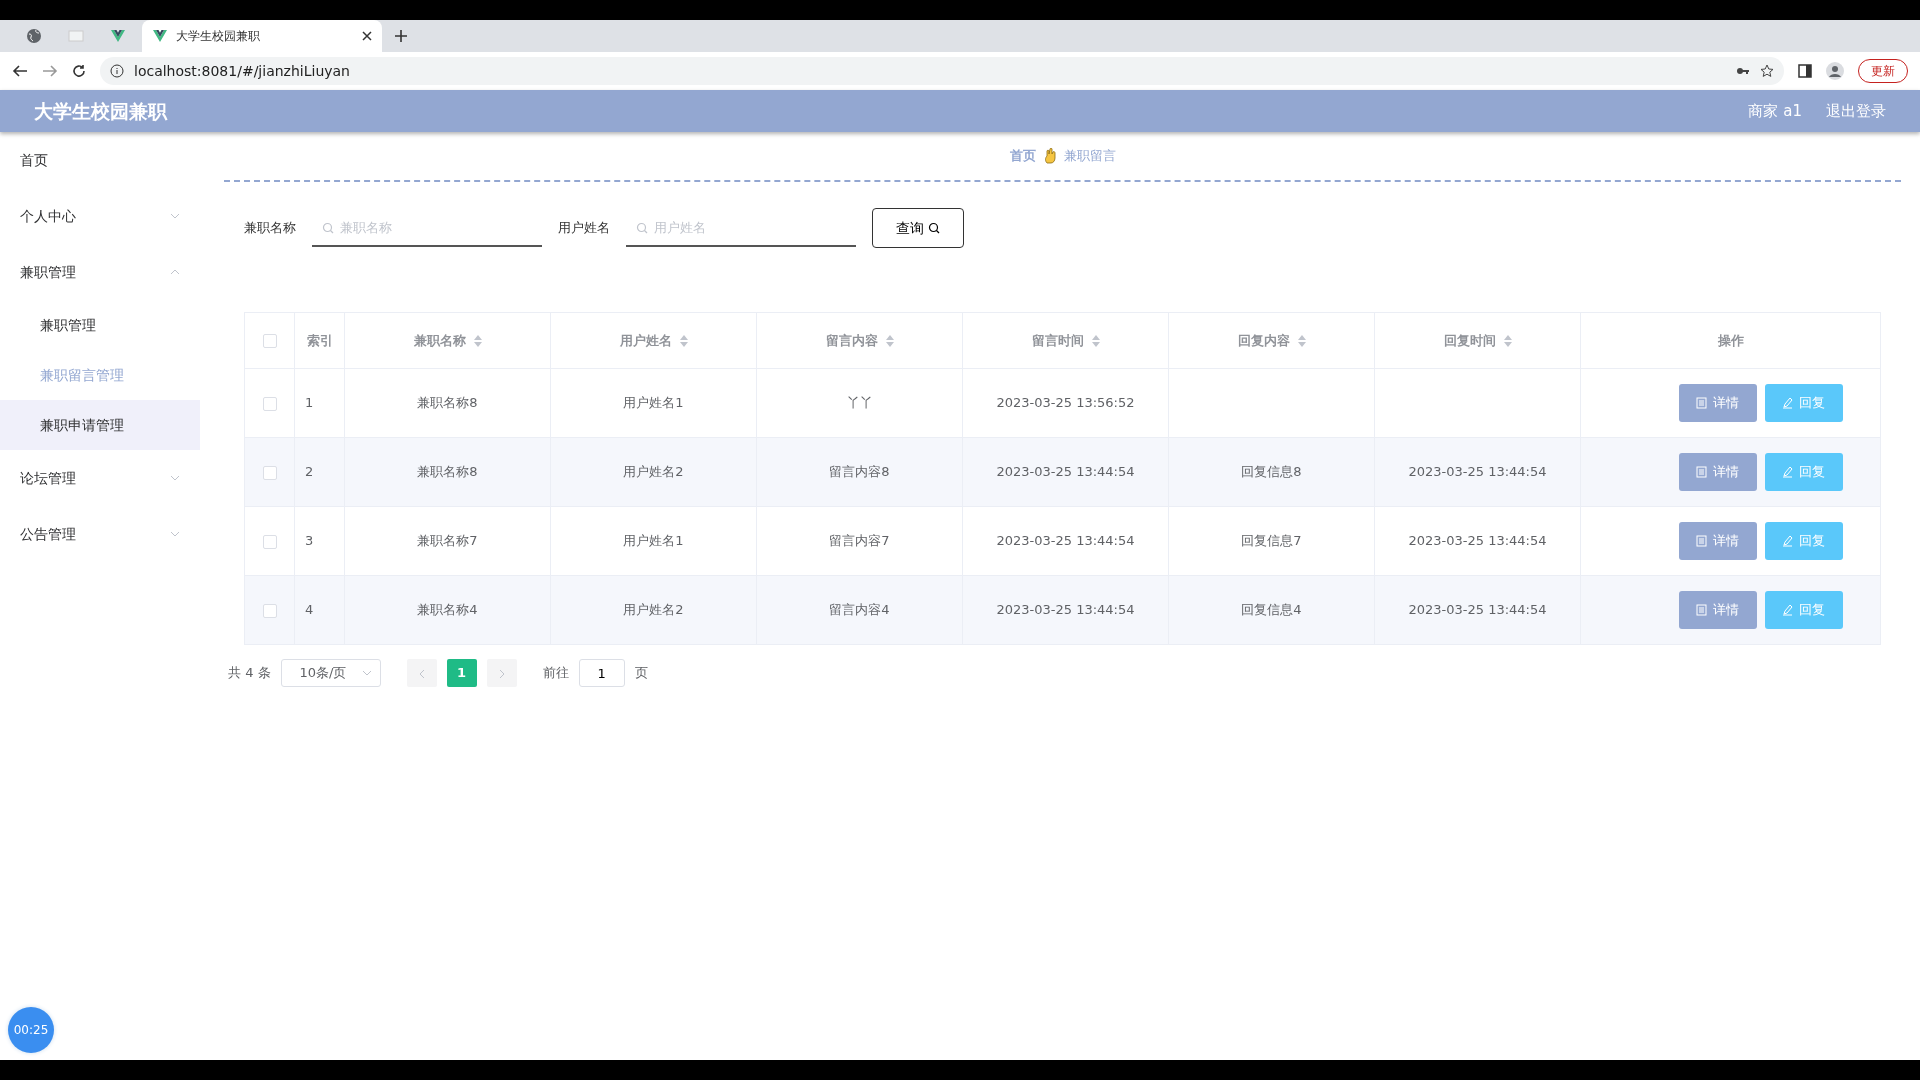  Describe the element at coordinates (859, 403) in the screenshot. I see `table-cell: 丫丫` at that location.